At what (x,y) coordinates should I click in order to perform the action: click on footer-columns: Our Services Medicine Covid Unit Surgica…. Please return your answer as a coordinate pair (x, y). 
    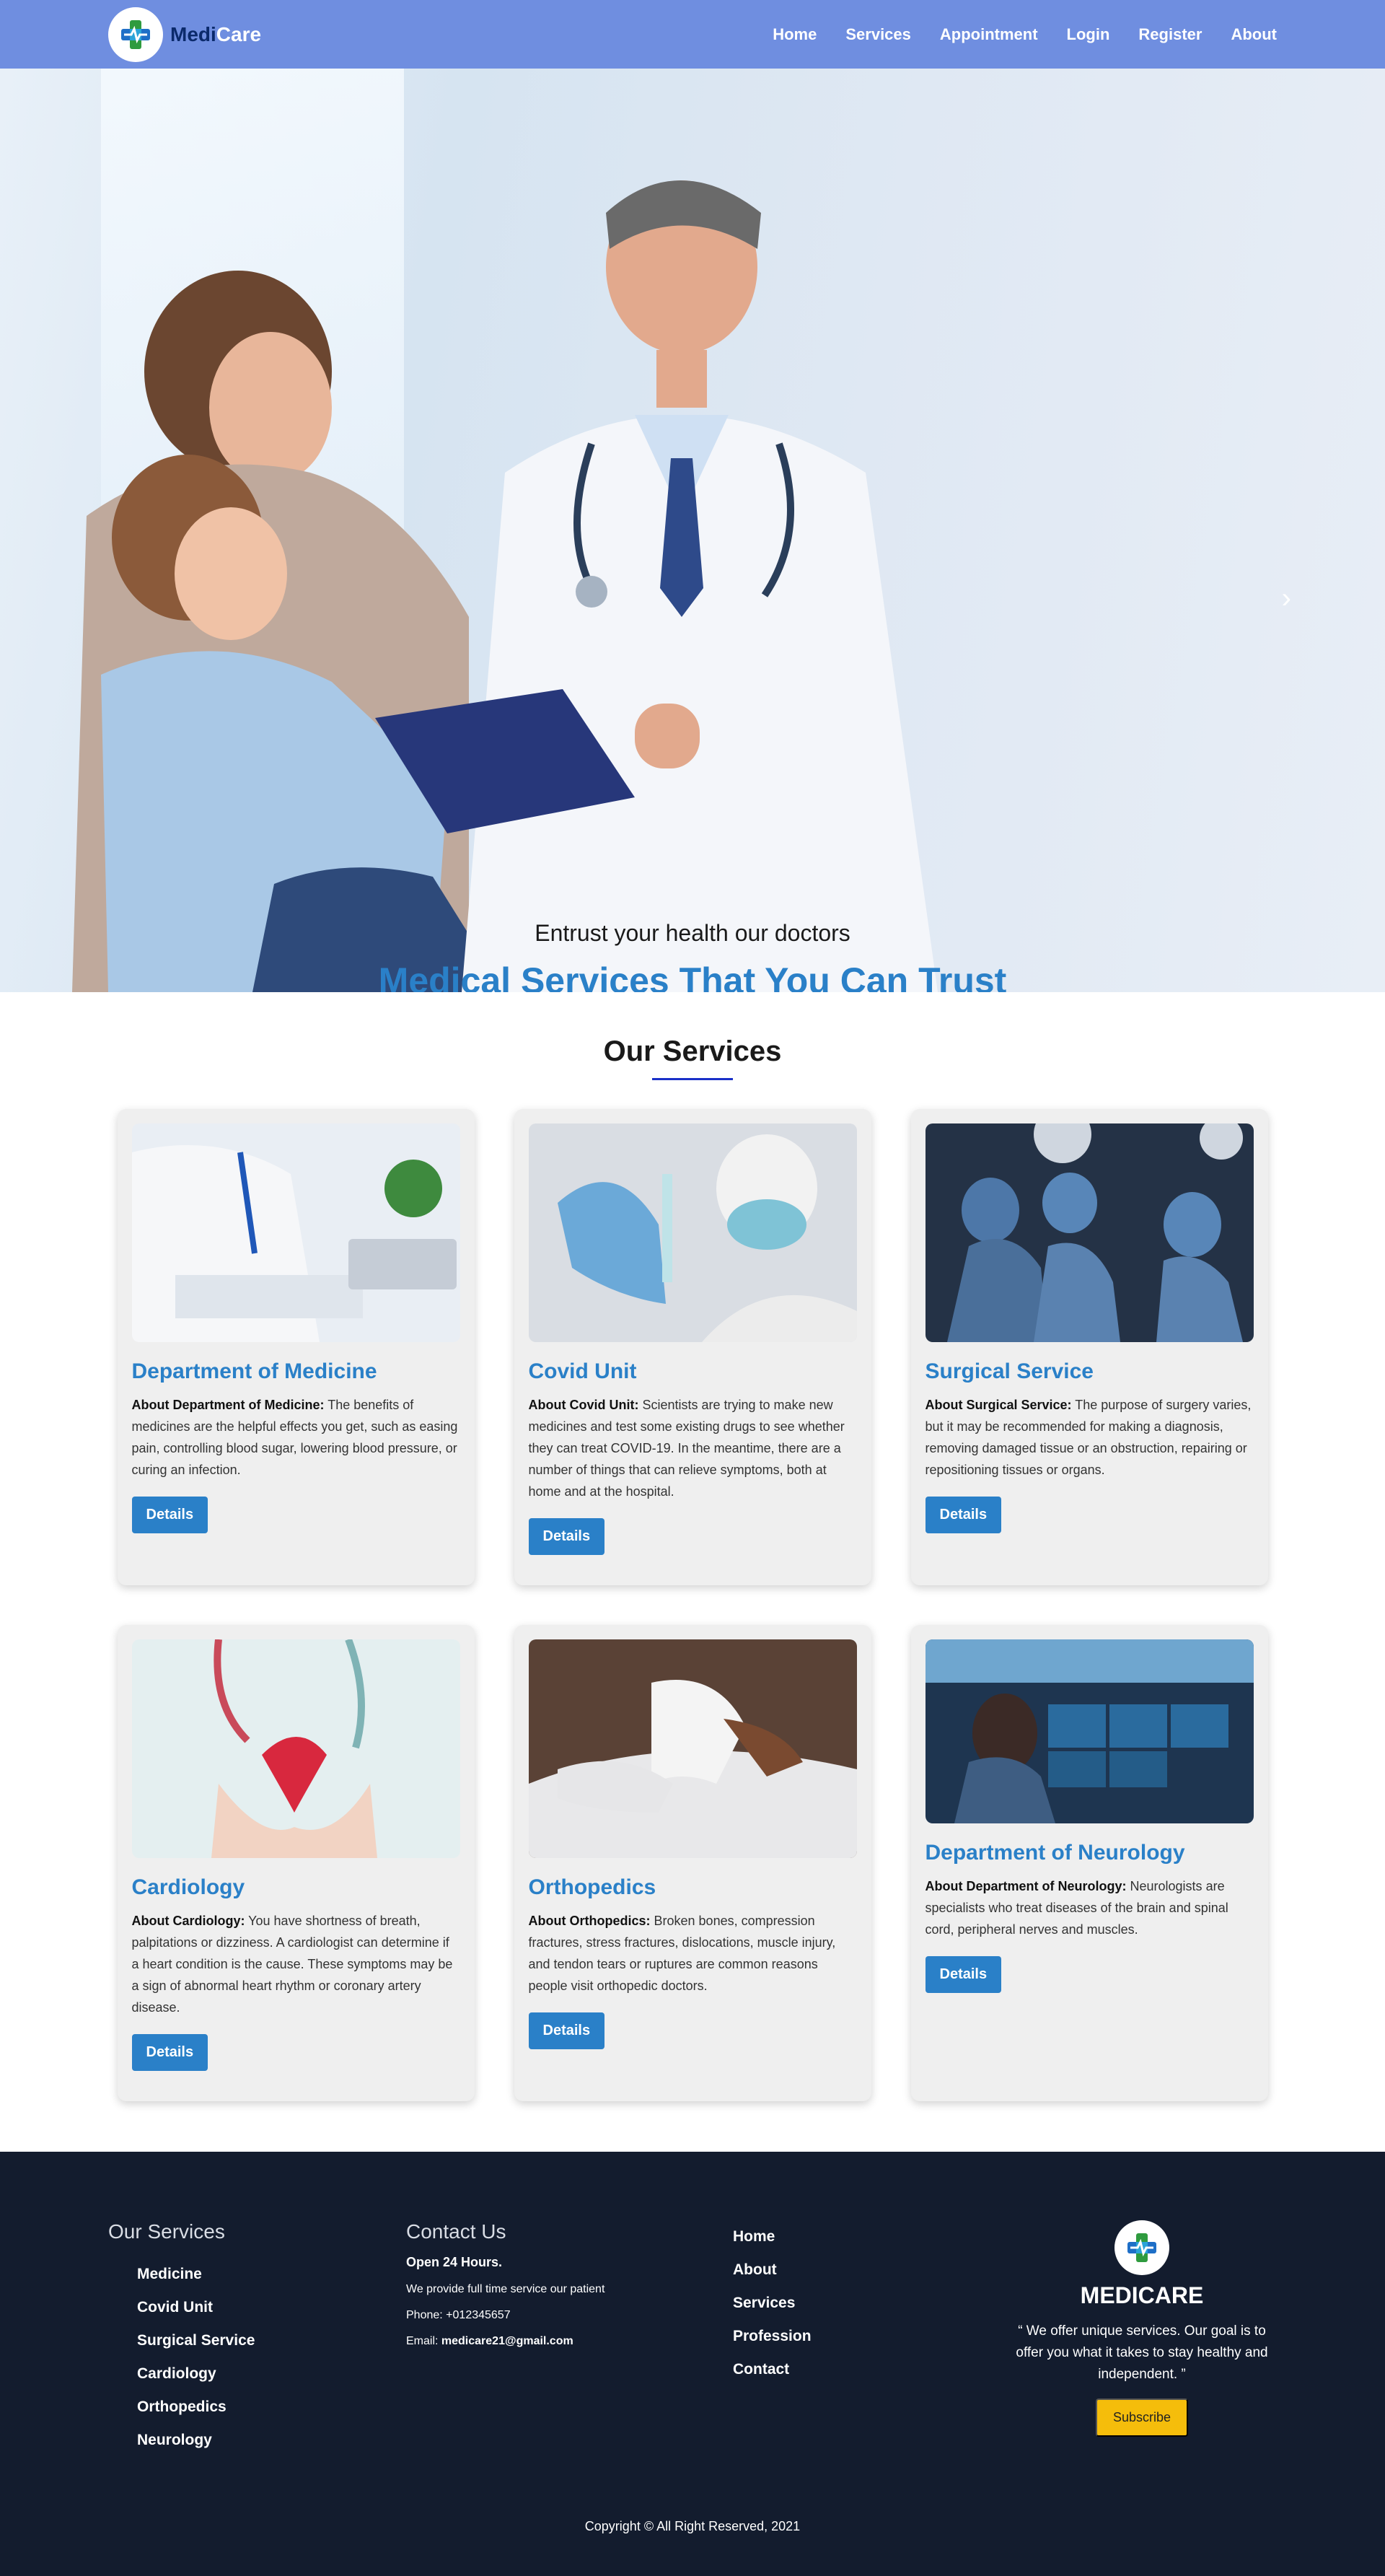
    Looking at the image, I should click on (692, 2338).